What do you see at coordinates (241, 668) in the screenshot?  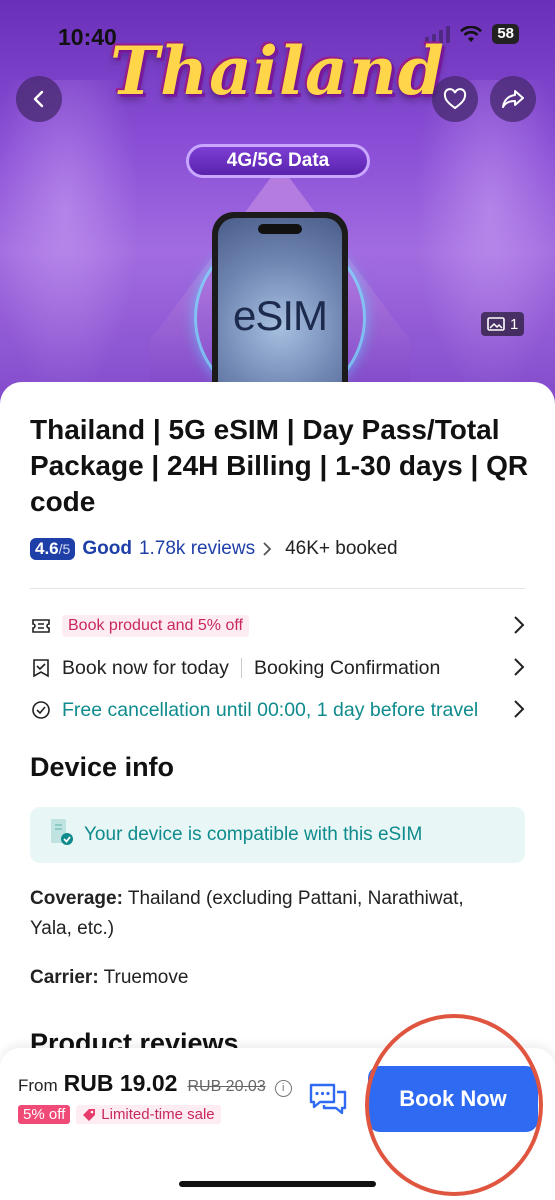 I see `separator` at bounding box center [241, 668].